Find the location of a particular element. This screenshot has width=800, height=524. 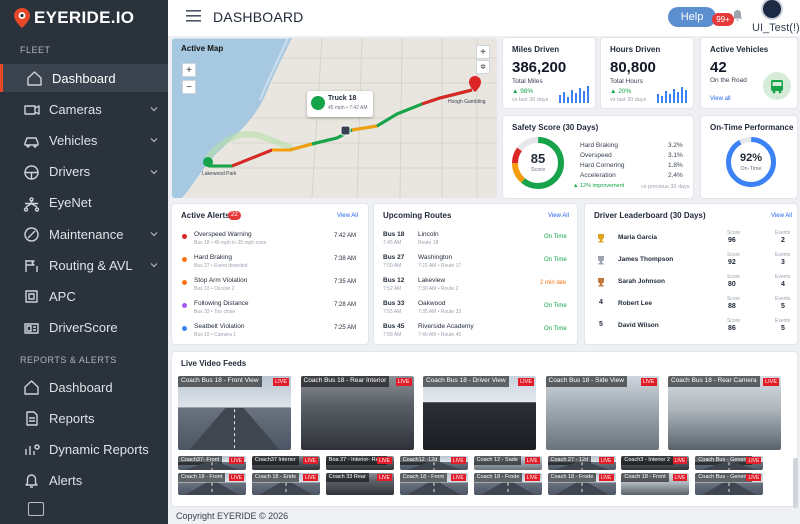

video-feed: Coach3 - Interior 2 LIVE is located at coordinates (655, 463).